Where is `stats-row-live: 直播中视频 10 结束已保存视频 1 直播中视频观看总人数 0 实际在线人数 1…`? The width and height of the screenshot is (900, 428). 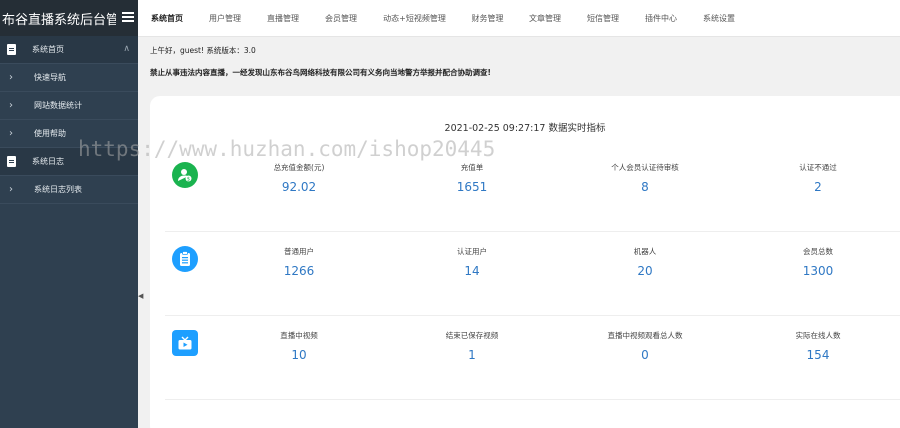
stats-row-live: 直播中视频 10 结束已保存视频 1 直播中视频观看总人数 0 实际在线人数 1… is located at coordinates (532, 365).